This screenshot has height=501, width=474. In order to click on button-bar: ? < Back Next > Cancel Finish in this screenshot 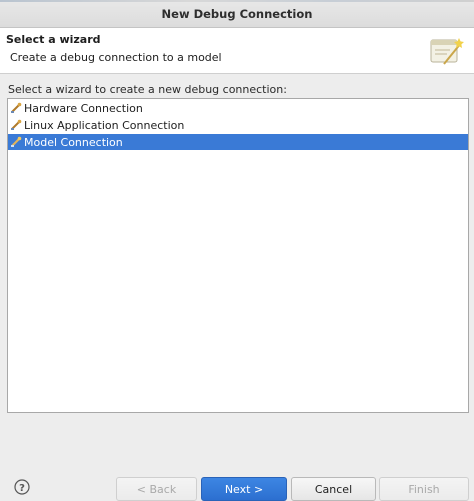, I will do `click(237, 485)`.